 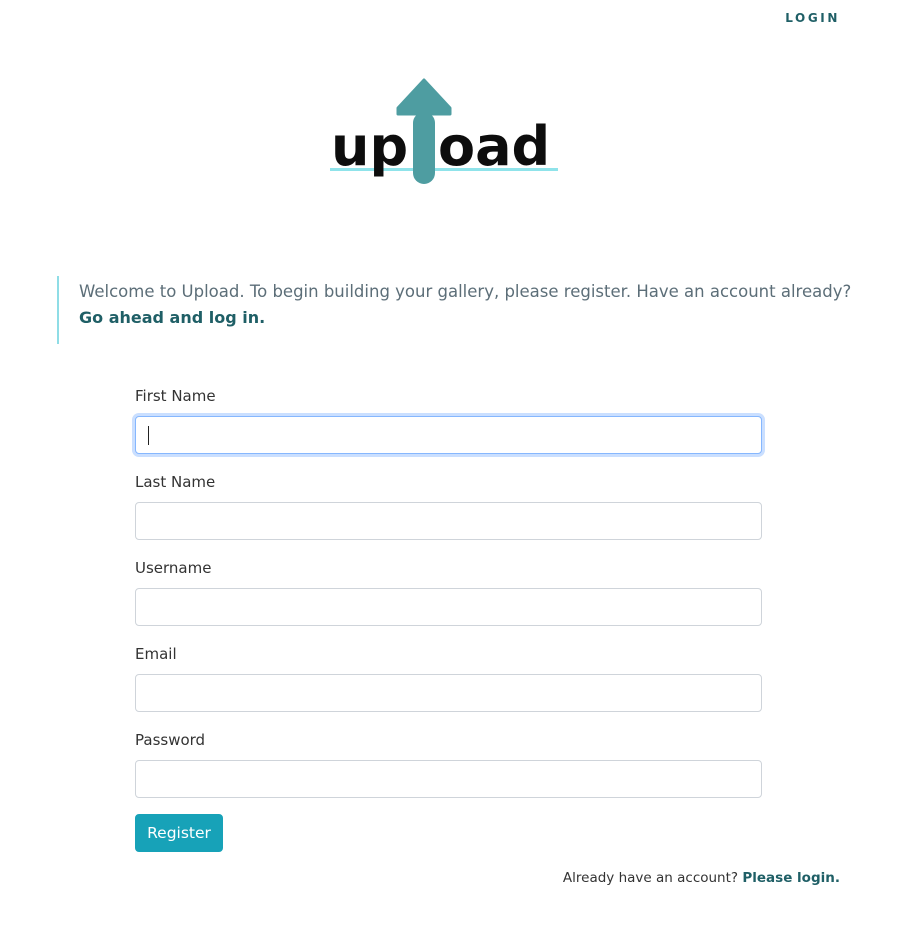 What do you see at coordinates (650, 878) in the screenshot?
I see `already-account-text: Already have an account?` at bounding box center [650, 878].